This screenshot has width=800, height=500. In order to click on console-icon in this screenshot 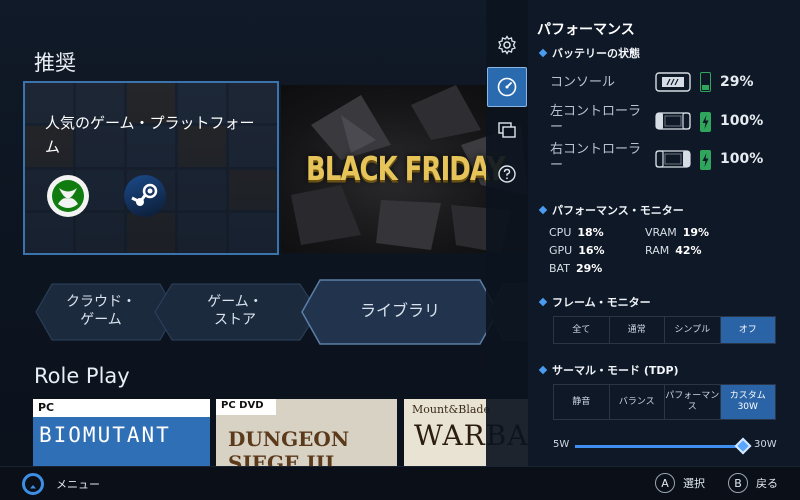, I will do `click(673, 82)`.